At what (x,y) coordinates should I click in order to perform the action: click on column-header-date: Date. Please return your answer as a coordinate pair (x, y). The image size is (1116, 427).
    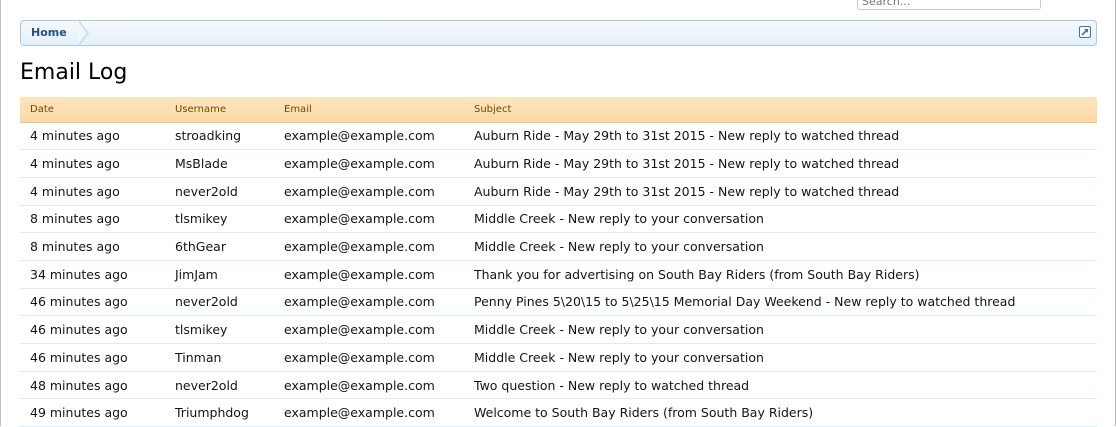
    Looking at the image, I should click on (92, 110).